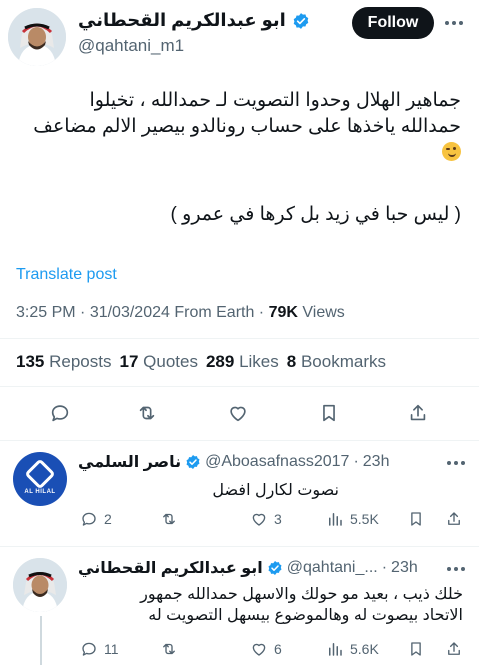 The image size is (479, 665). I want to click on author-avatar, so click(37, 37).